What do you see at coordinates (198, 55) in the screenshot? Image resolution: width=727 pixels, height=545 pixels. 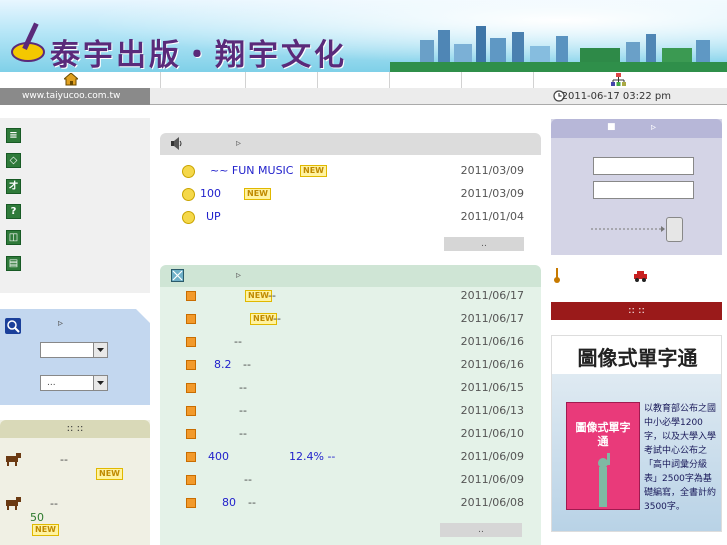 I see `site-title: 泰宇出版・翔宇文化` at bounding box center [198, 55].